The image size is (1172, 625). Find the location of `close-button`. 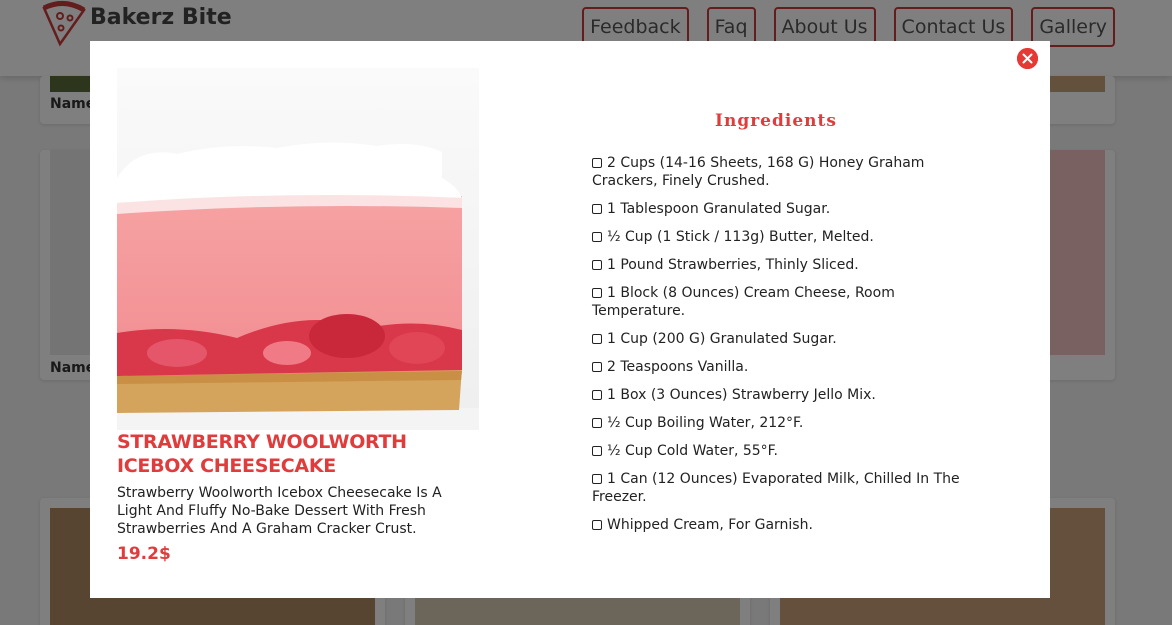

close-button is located at coordinates (1027, 58).